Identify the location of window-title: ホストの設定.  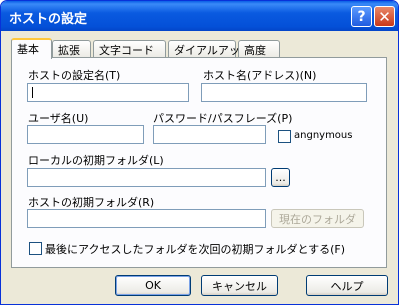
(48, 19).